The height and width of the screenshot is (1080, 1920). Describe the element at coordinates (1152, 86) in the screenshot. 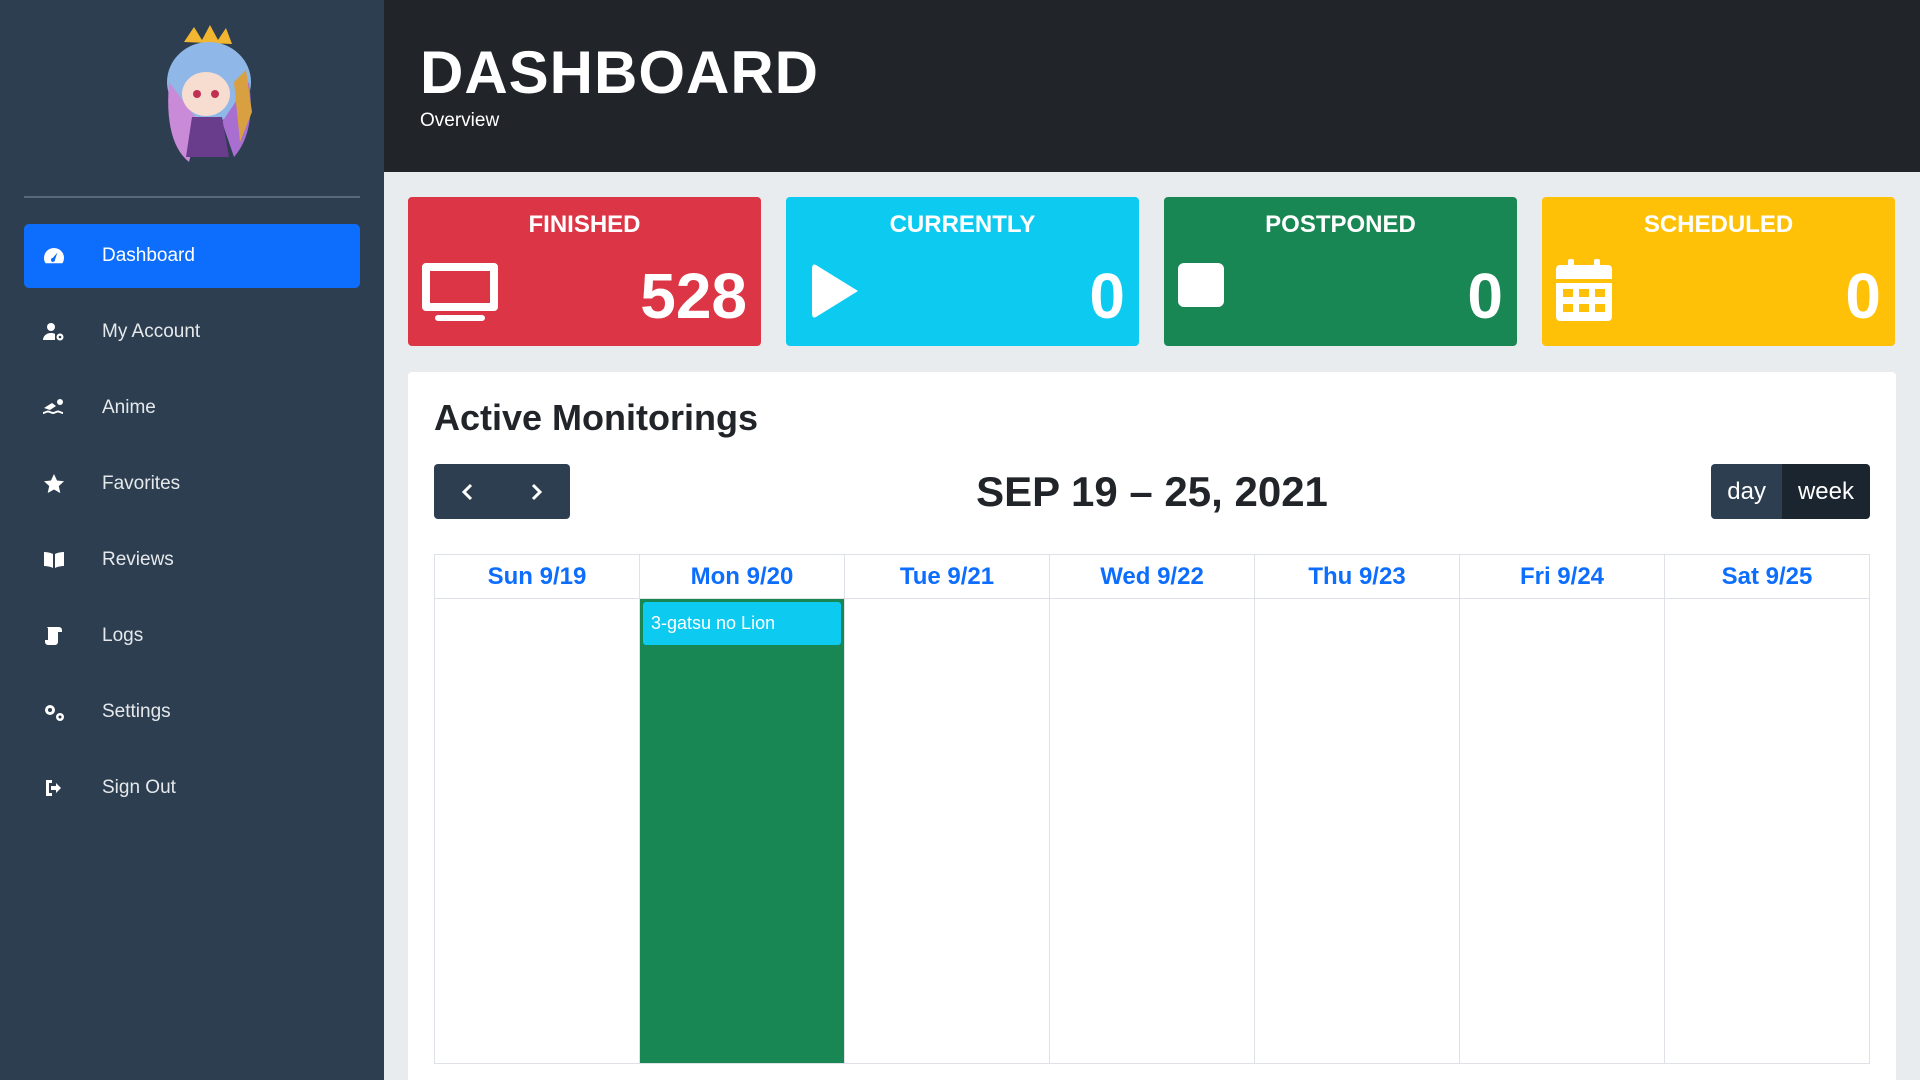

I see `page-header: DASHBOARD Overview` at that location.